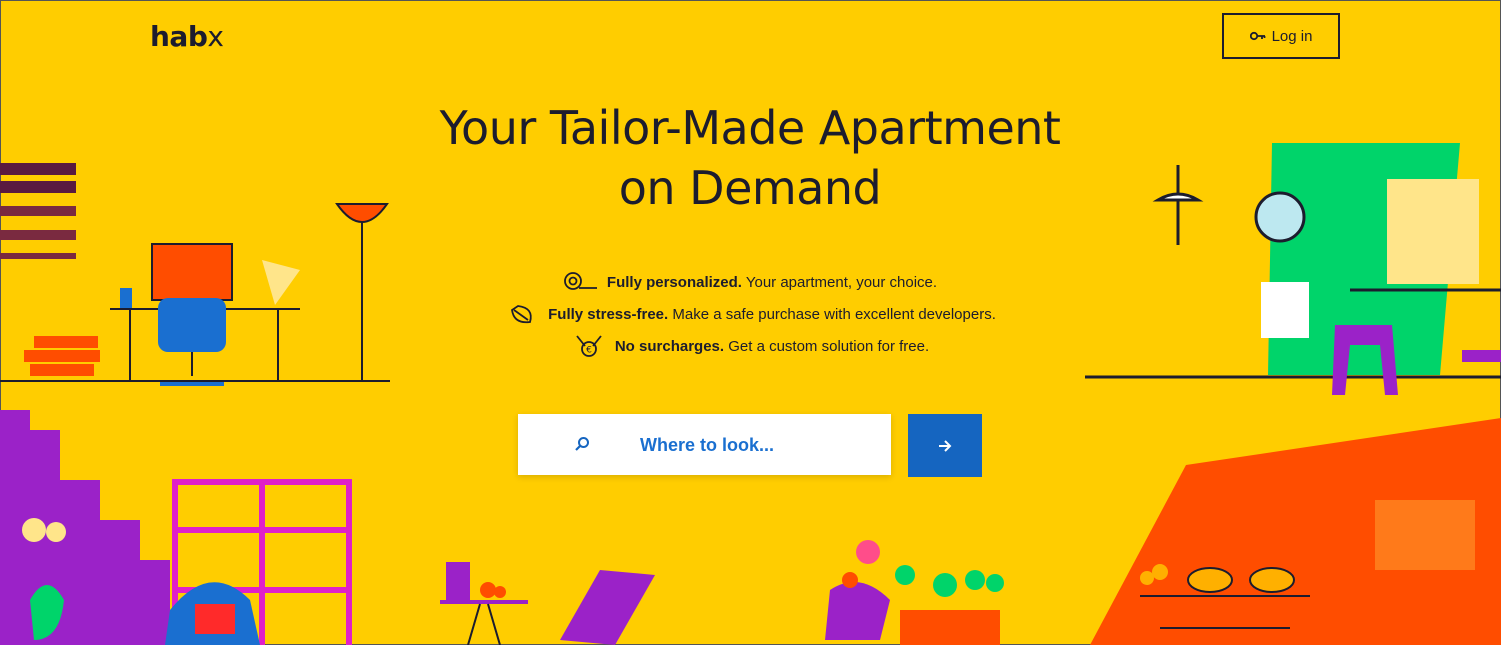 Image resolution: width=1501 pixels, height=645 pixels. I want to click on pen-cup-illustration, so click(126, 298).